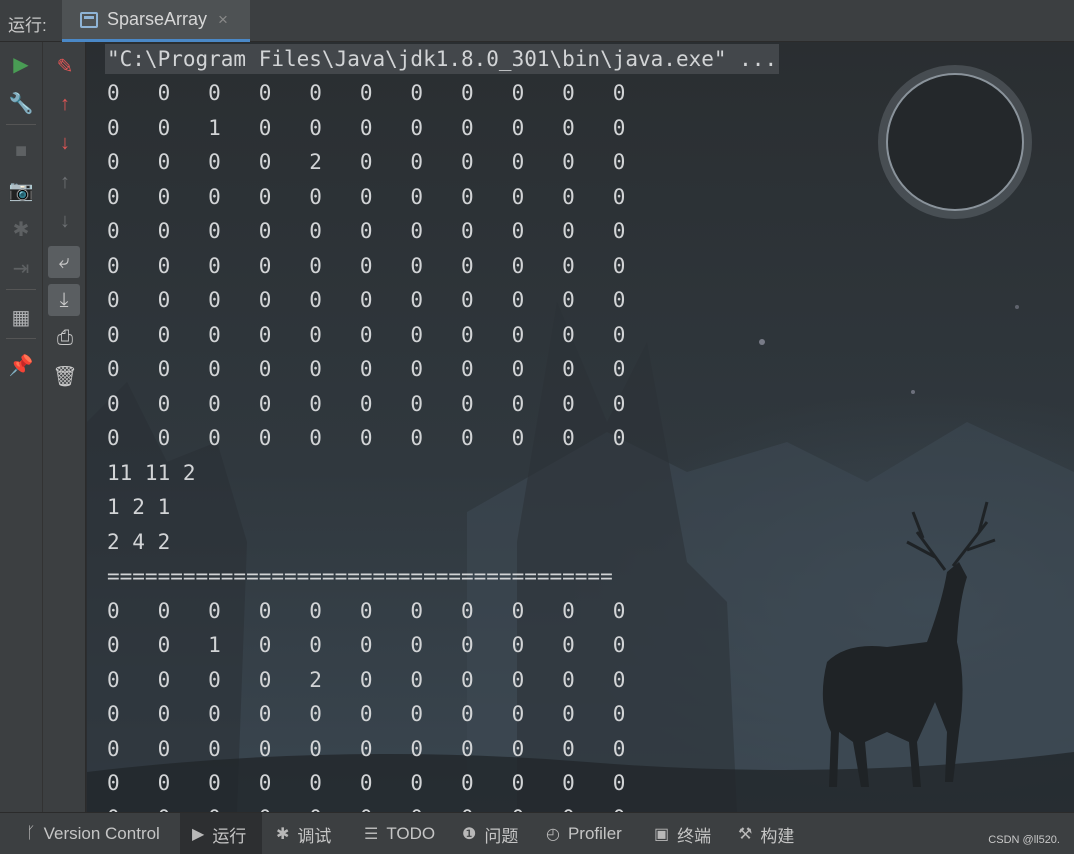 Image resolution: width=1074 pixels, height=854 pixels. Describe the element at coordinates (21, 268) in the screenshot. I see `exit-icon: ⇥` at that location.